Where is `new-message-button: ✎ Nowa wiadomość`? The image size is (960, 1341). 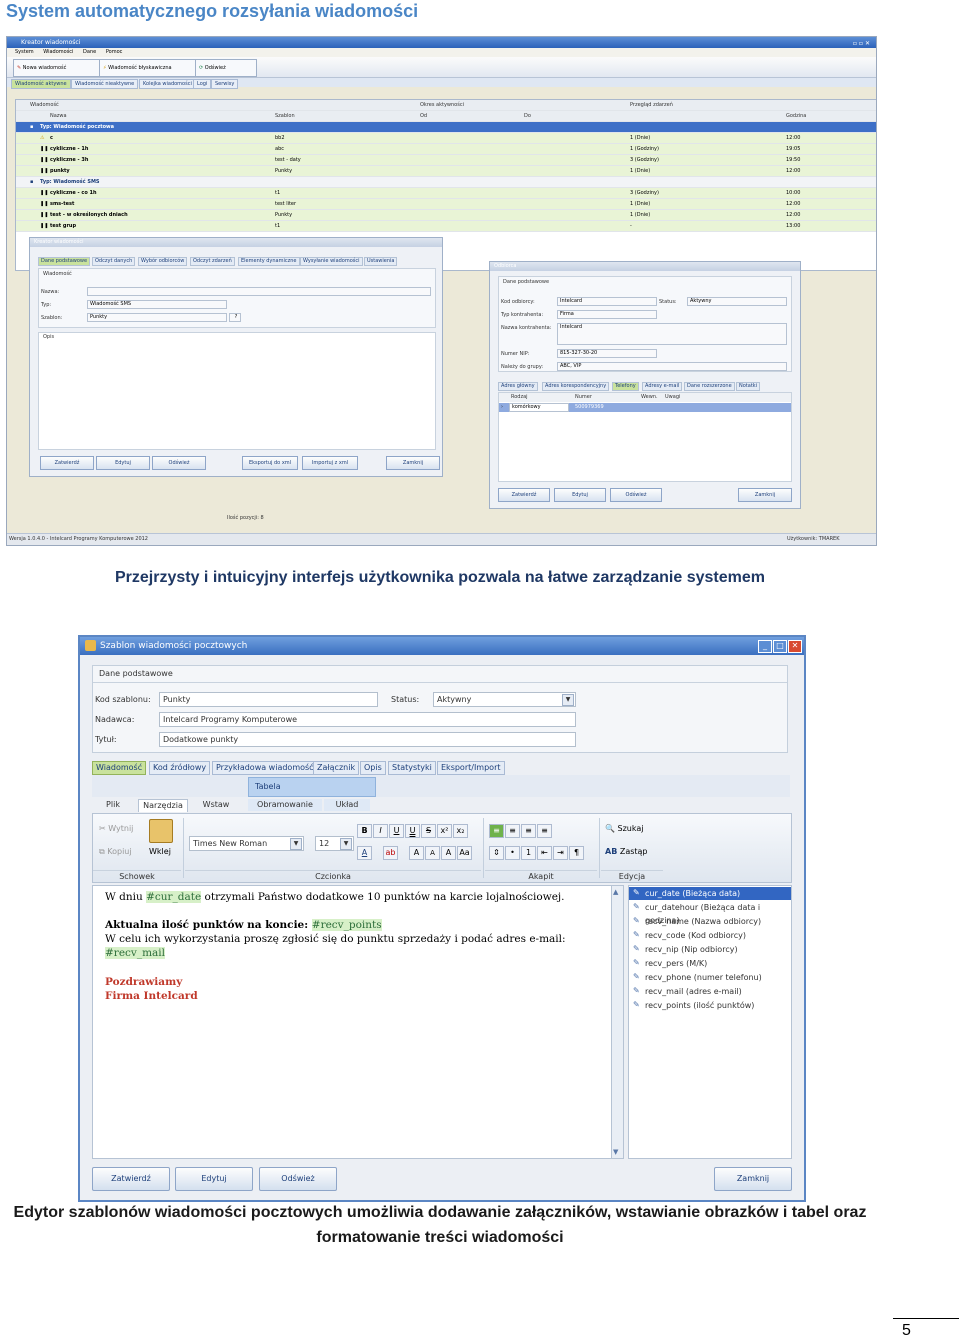 new-message-button: ✎ Nowa wiadomość is located at coordinates (57, 68).